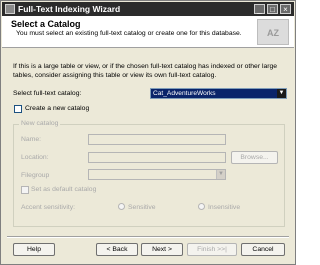  Describe the element at coordinates (148, 9) in the screenshot. I see `title-bar: Full-Text Indexing Wizard _ □ ×` at that location.